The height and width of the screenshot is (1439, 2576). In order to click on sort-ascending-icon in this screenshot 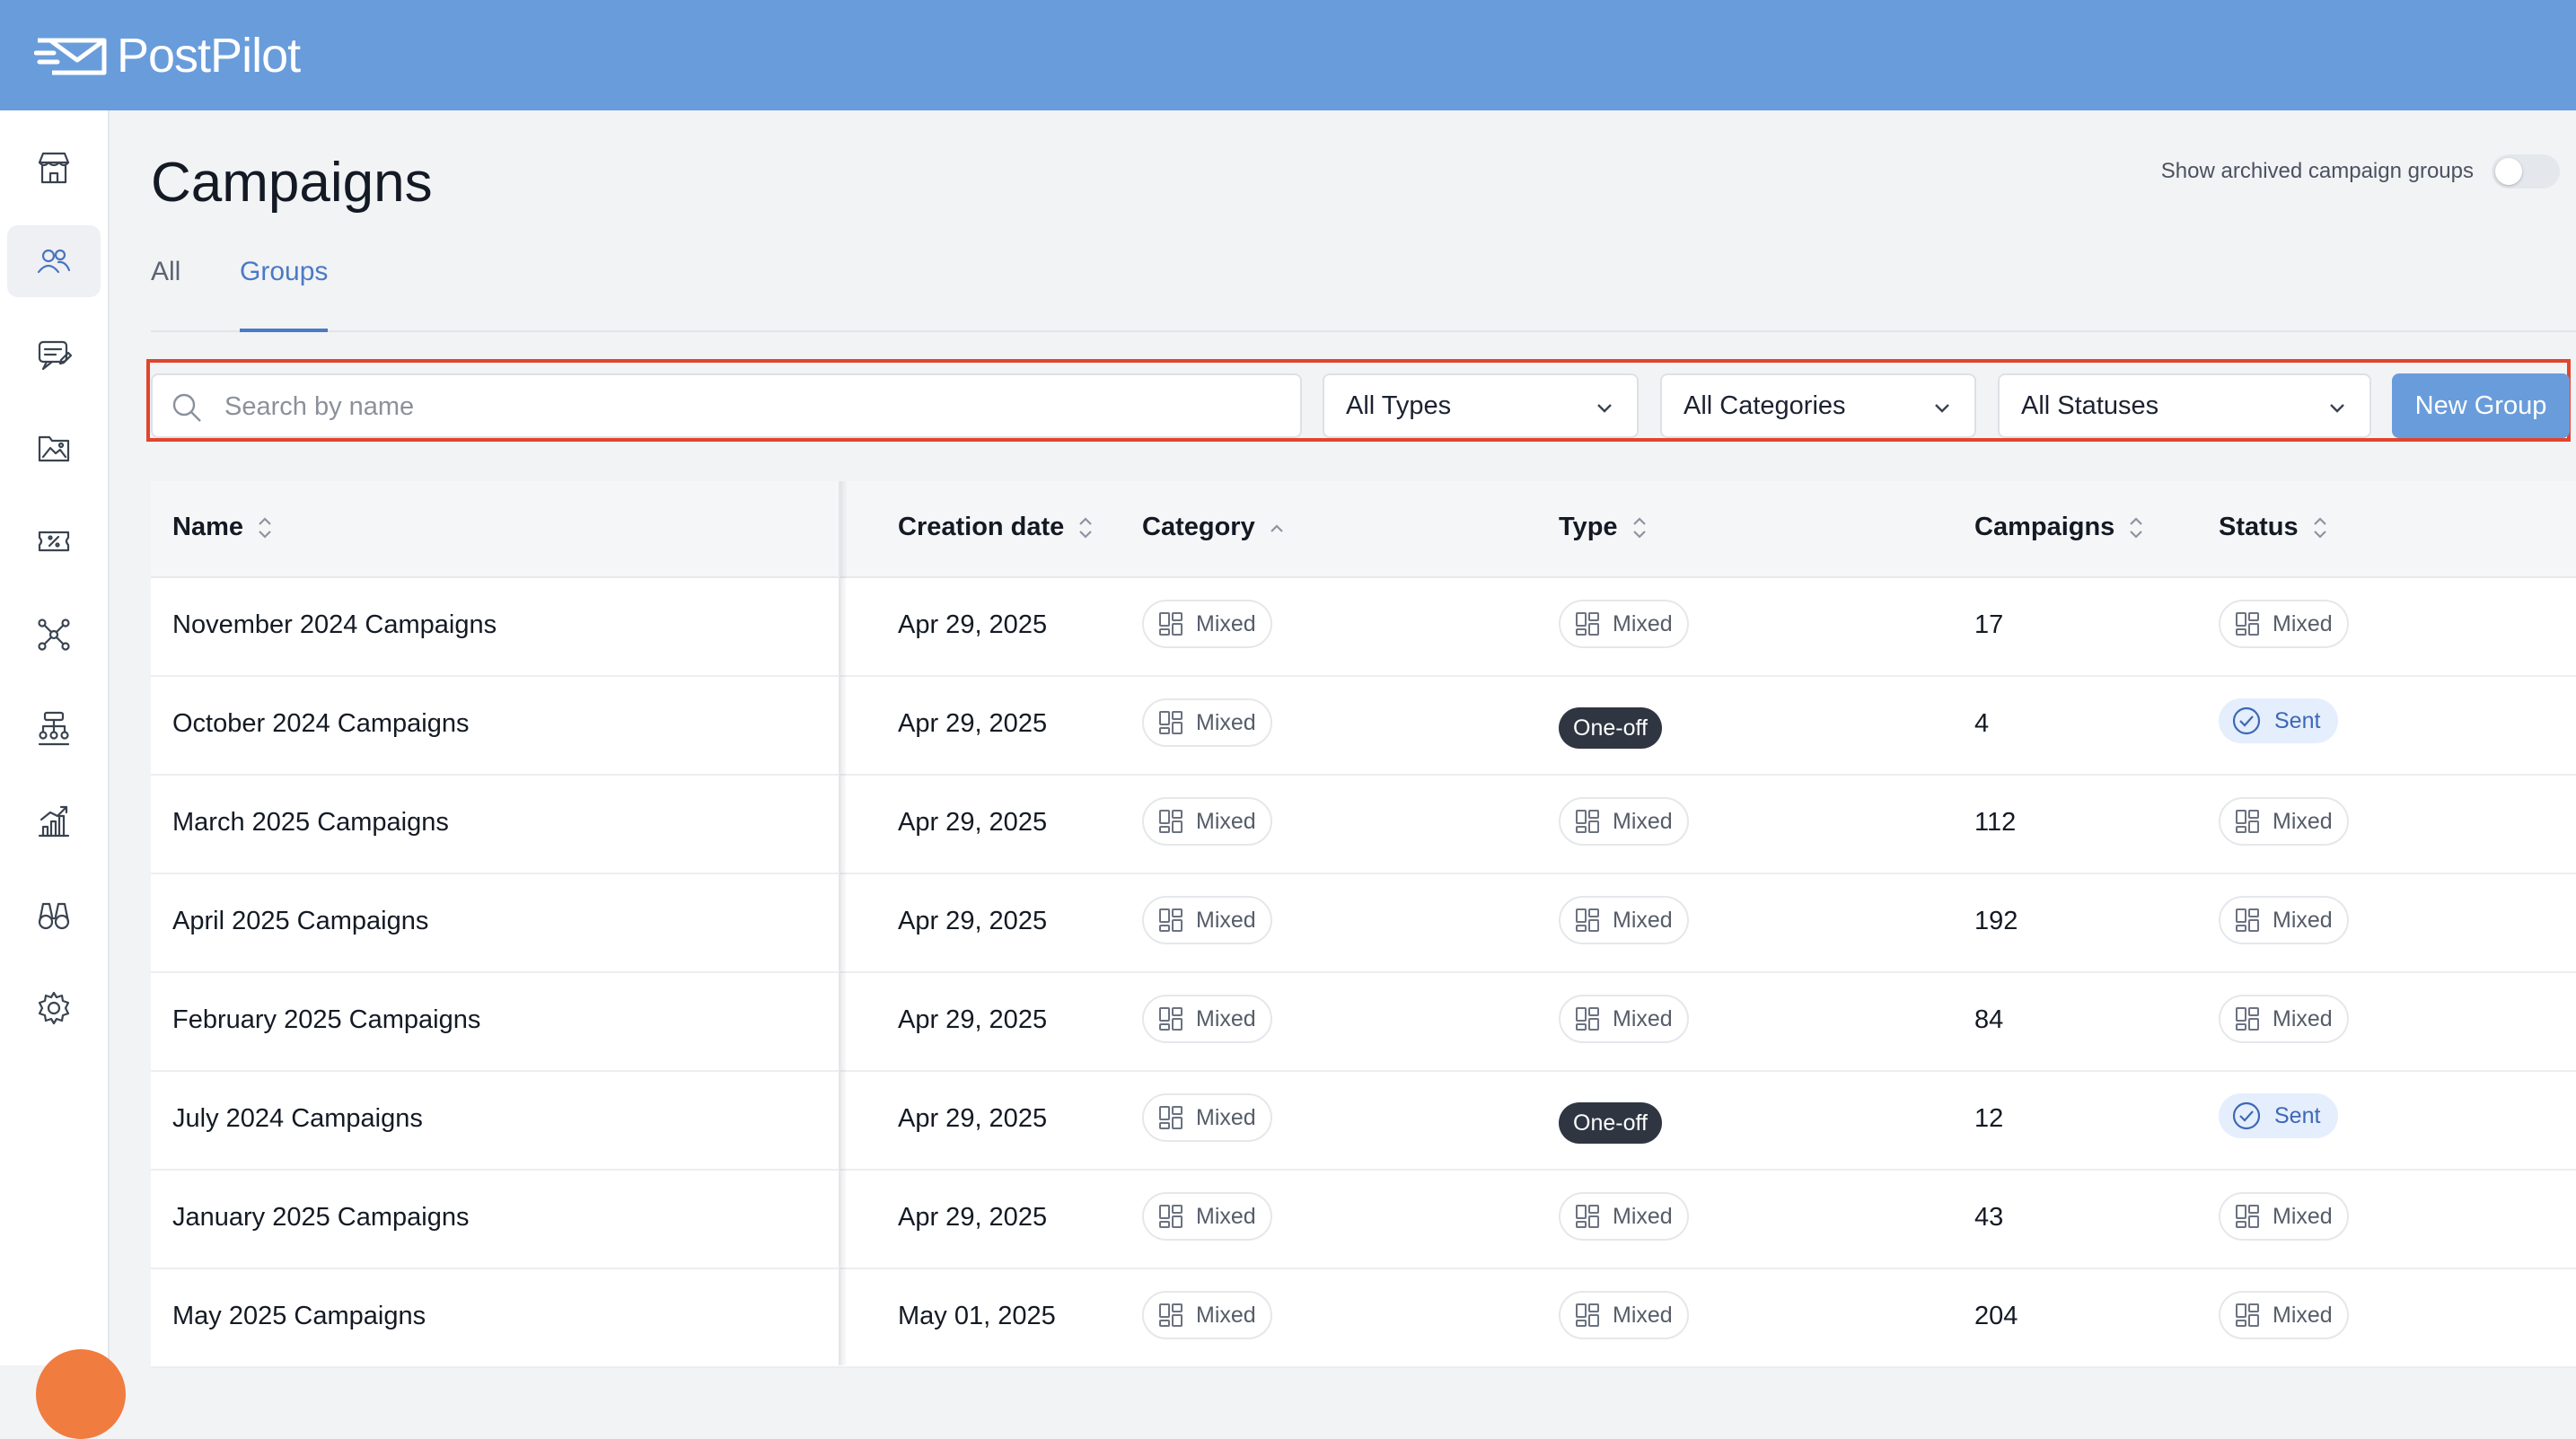, I will do `click(1276, 527)`.